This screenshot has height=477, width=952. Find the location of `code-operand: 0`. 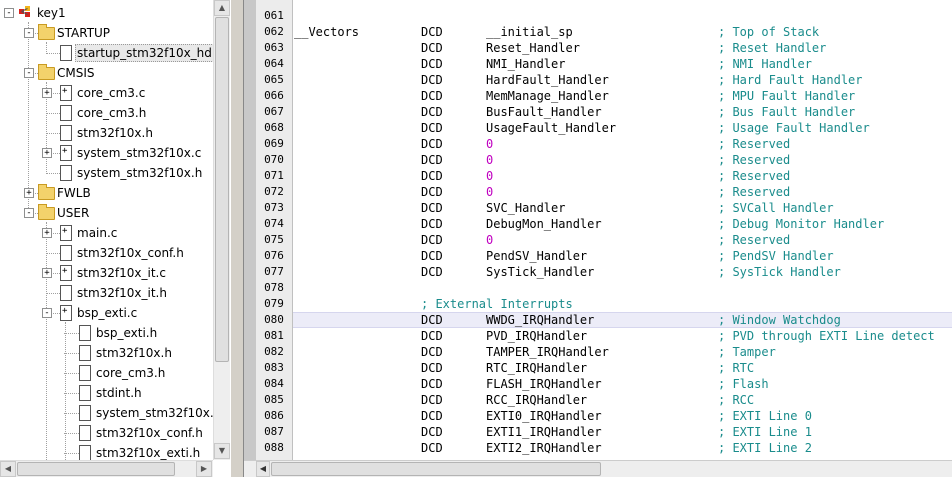

code-operand: 0 is located at coordinates (490, 240).